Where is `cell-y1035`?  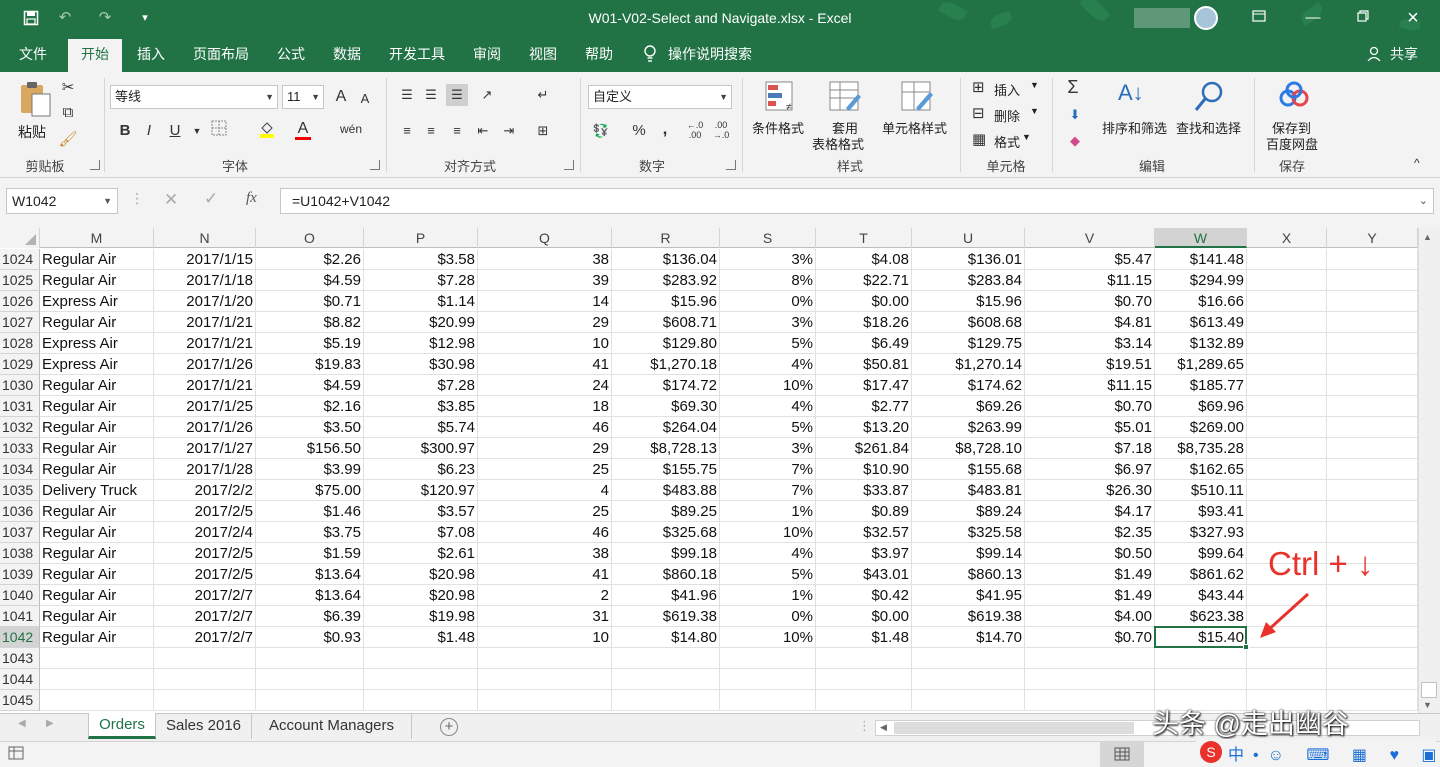
cell-y1035 is located at coordinates (1372, 490).